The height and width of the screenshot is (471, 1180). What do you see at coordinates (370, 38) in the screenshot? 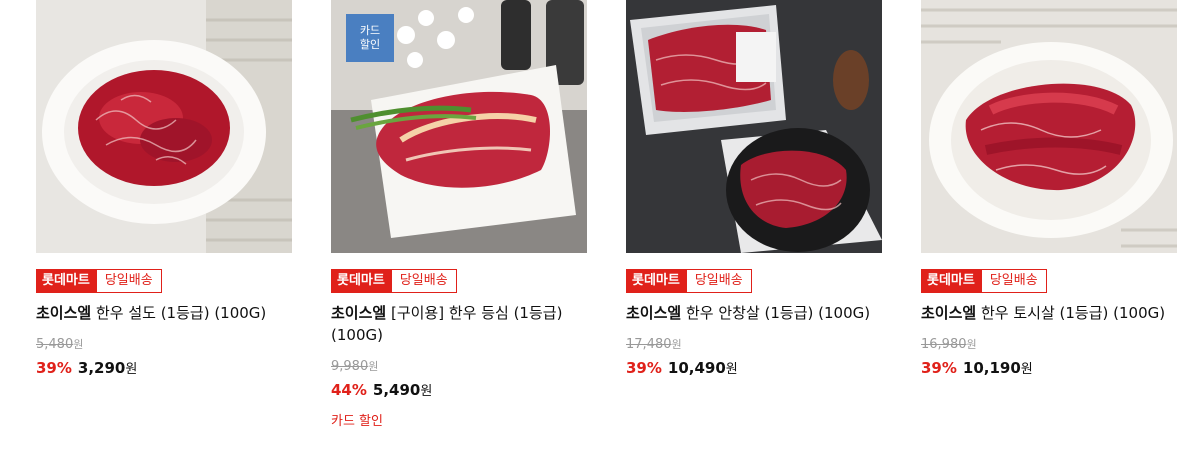
I see `card-discount-badge: 카드 할인` at bounding box center [370, 38].